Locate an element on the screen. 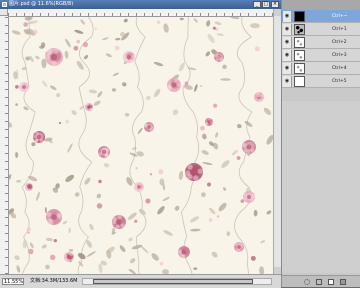 This screenshot has width=360, height=288. panel-bottom-bar is located at coordinates (321, 281).